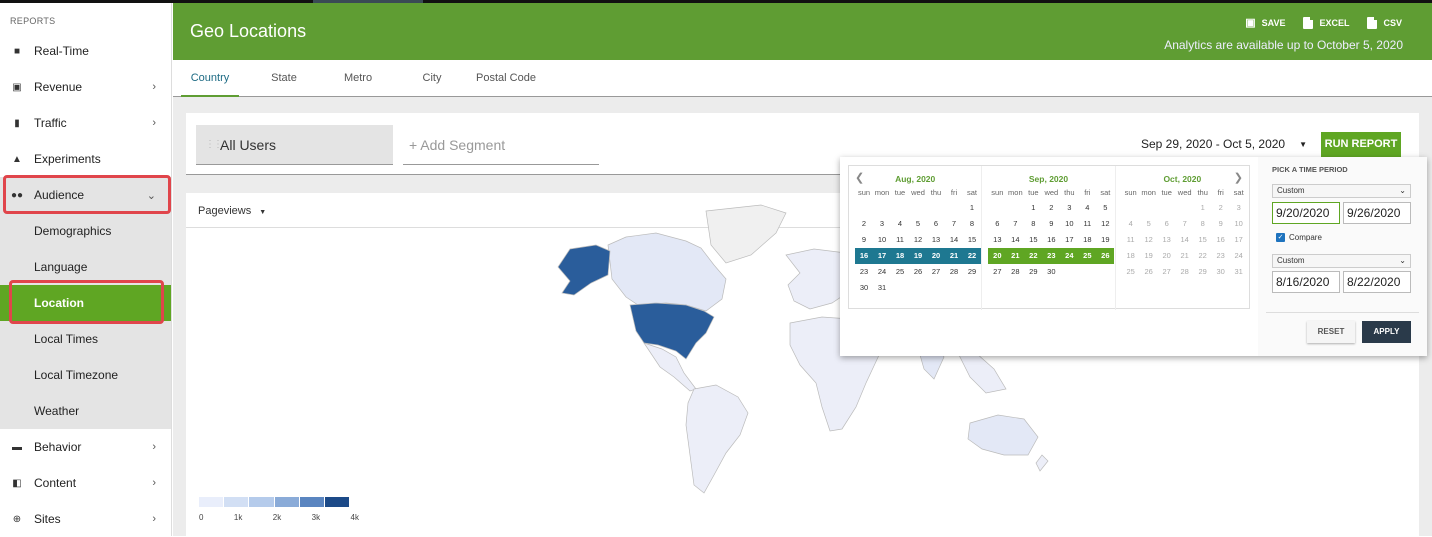 This screenshot has height=537, width=1432. What do you see at coordinates (1341, 191) in the screenshot?
I see `period-preset-select: Custom ⌄` at bounding box center [1341, 191].